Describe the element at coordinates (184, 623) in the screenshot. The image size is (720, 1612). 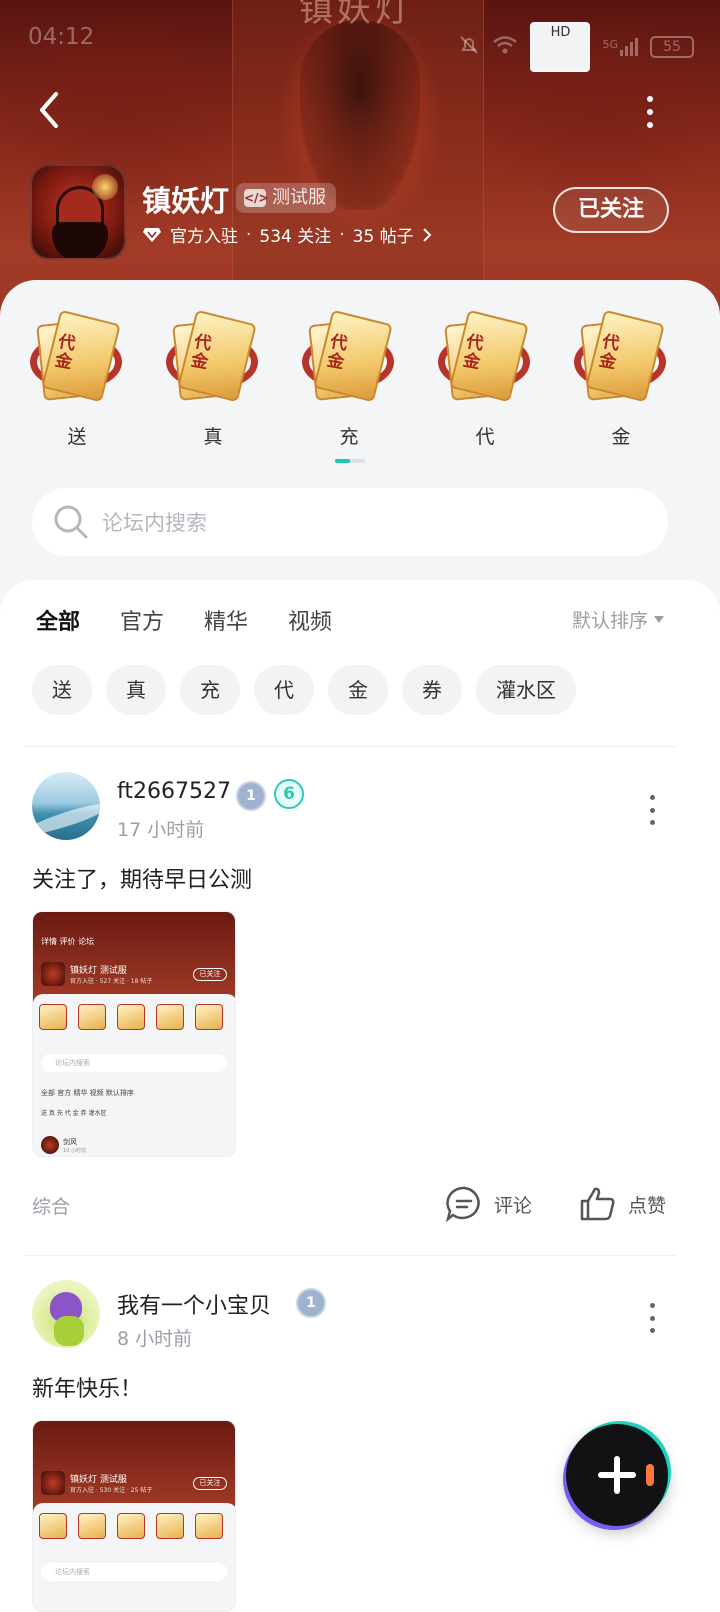
I see `feed-tabs: 全部 官方 精华 视频` at that location.